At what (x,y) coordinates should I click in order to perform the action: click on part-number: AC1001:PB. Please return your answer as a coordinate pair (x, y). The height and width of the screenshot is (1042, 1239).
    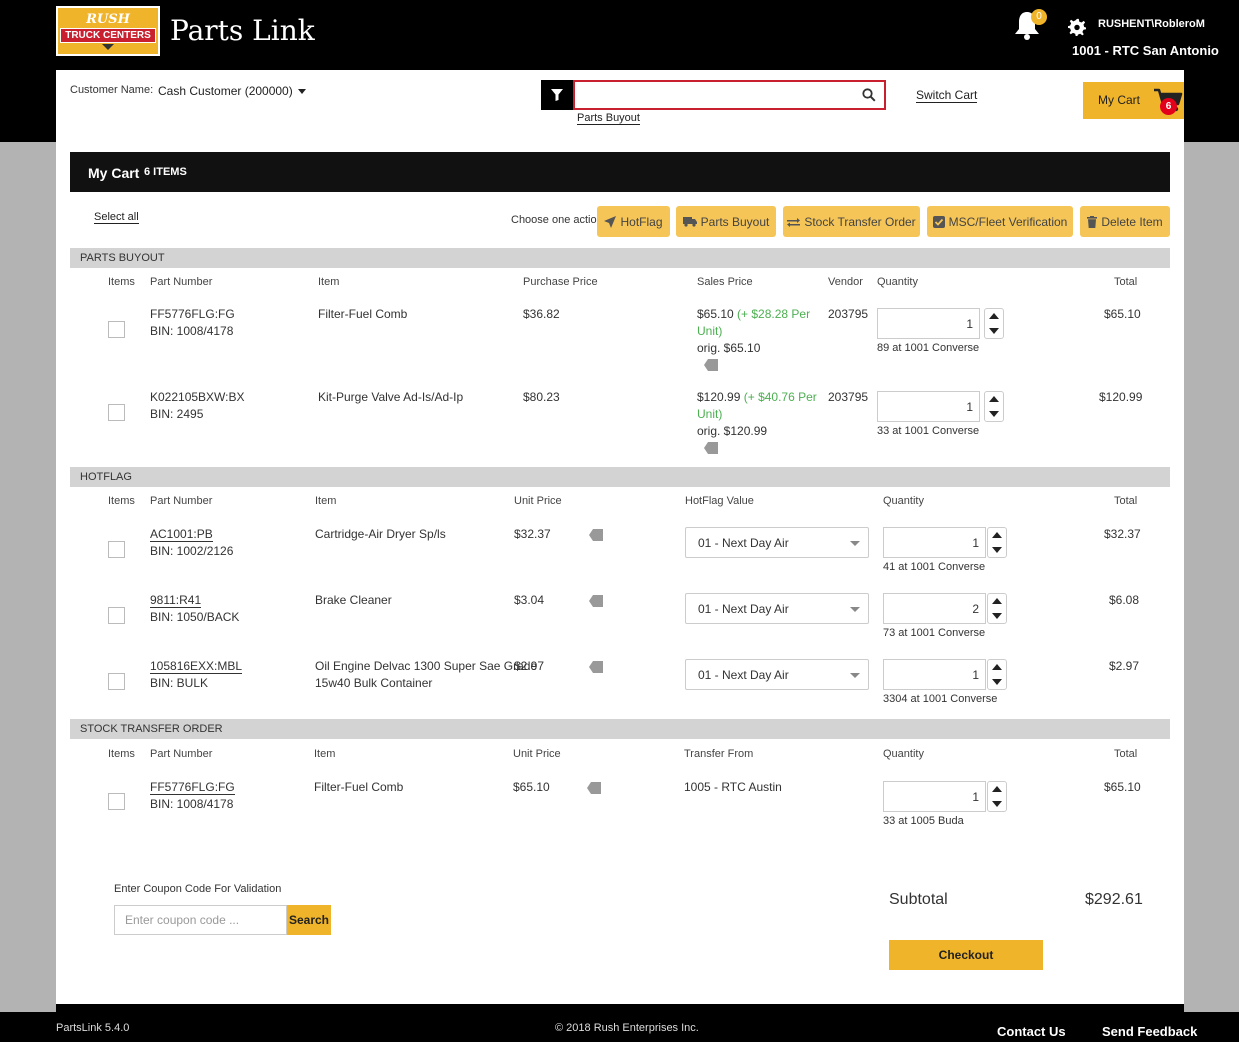
    Looking at the image, I should click on (181, 534).